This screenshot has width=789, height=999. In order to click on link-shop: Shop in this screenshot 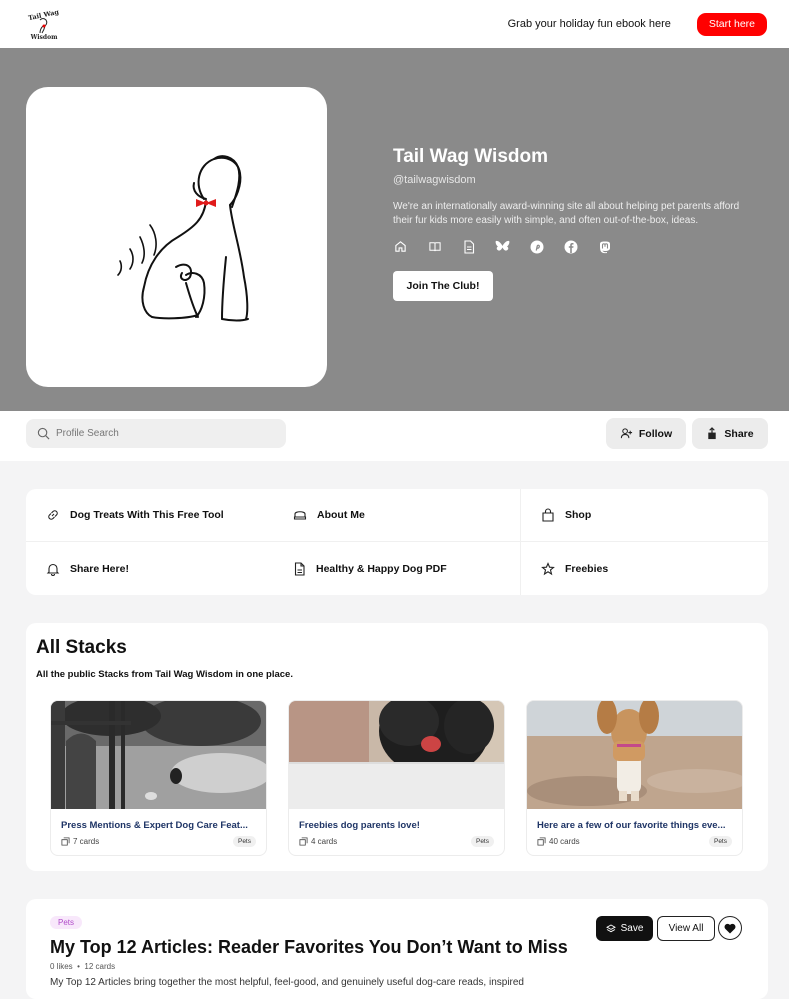, I will do `click(644, 515)`.